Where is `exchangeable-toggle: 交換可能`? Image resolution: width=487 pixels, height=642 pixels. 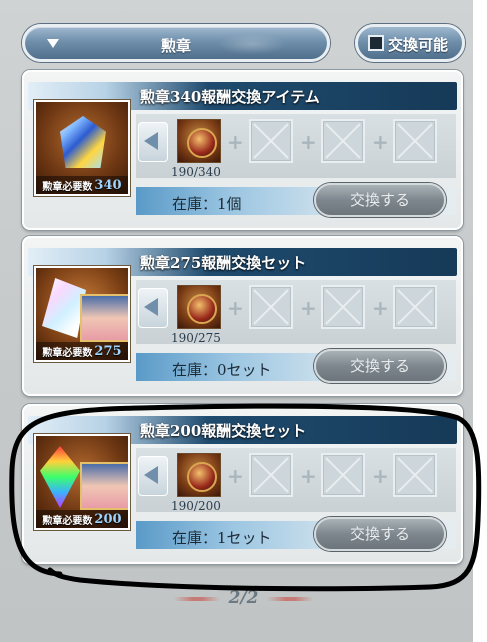
exchangeable-toggle: 交換可能 is located at coordinates (410, 43).